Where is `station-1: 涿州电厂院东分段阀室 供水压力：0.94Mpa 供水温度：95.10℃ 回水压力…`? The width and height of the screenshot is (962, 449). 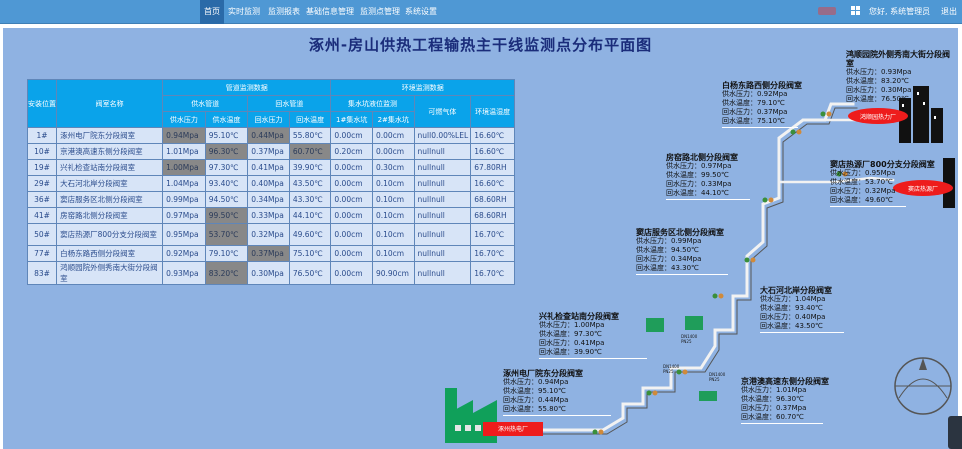 station-1: 涿州电厂院东分段阀室 供水压力：0.94Mpa 供水温度：95.10℃ 回水压力… is located at coordinates (557, 392).